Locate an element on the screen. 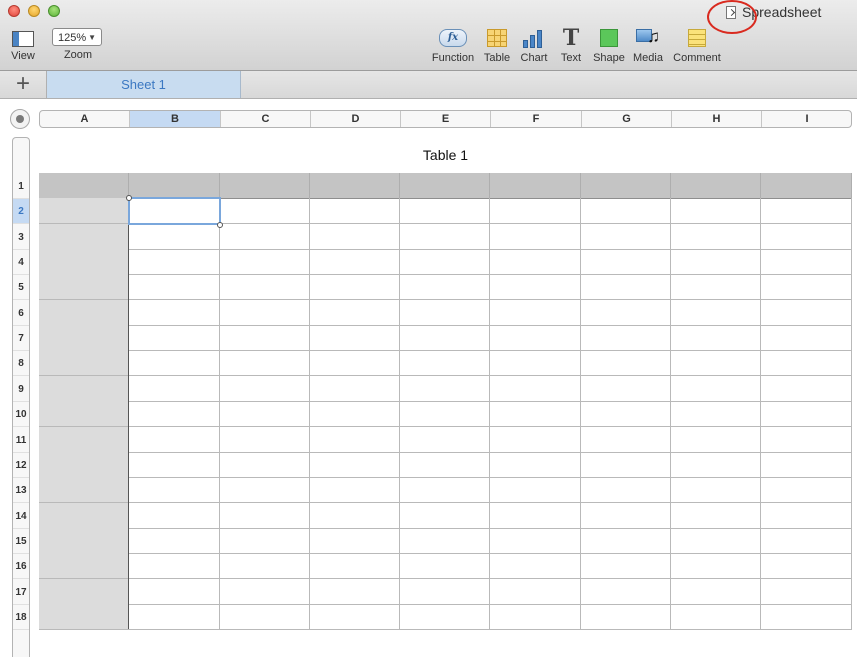 Image resolution: width=857 pixels, height=657 pixels. cell-g6 is located at coordinates (626, 312).